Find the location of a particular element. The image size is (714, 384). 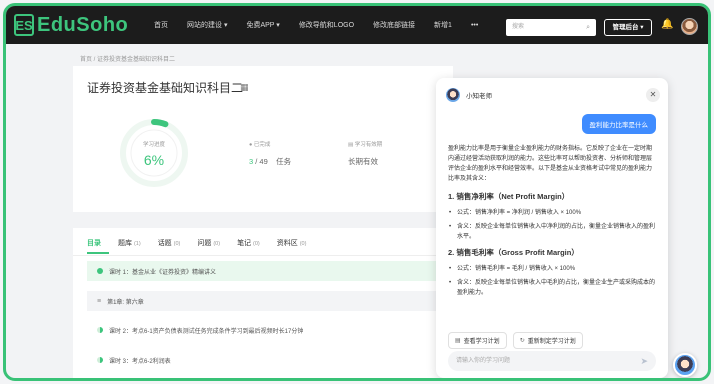

chapter-title: 第1章: 第六章 is located at coordinates (125, 302).